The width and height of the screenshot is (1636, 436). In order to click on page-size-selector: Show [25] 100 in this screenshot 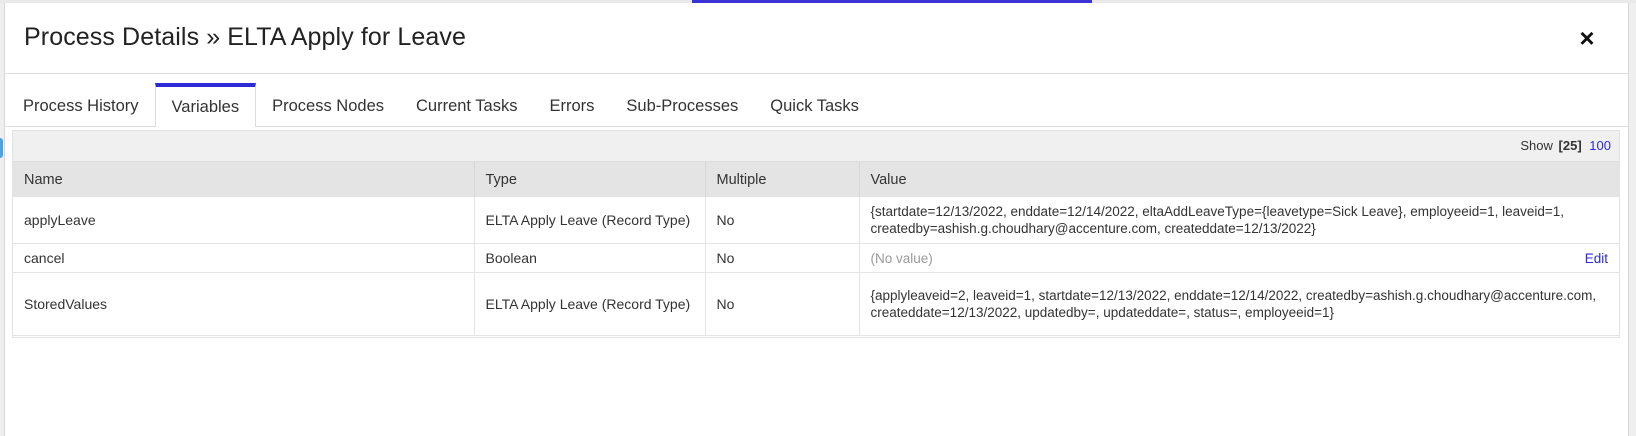, I will do `click(1565, 145)`.